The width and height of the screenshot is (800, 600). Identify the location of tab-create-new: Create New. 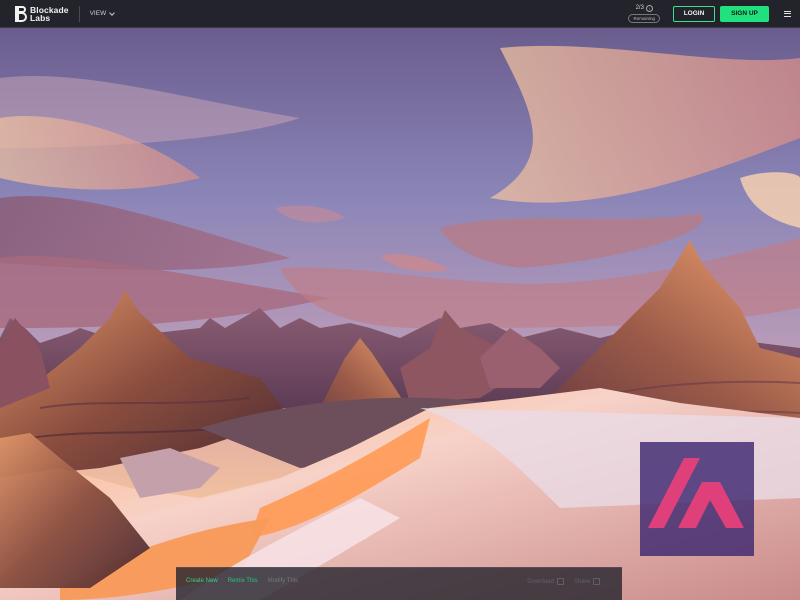
(202, 581).